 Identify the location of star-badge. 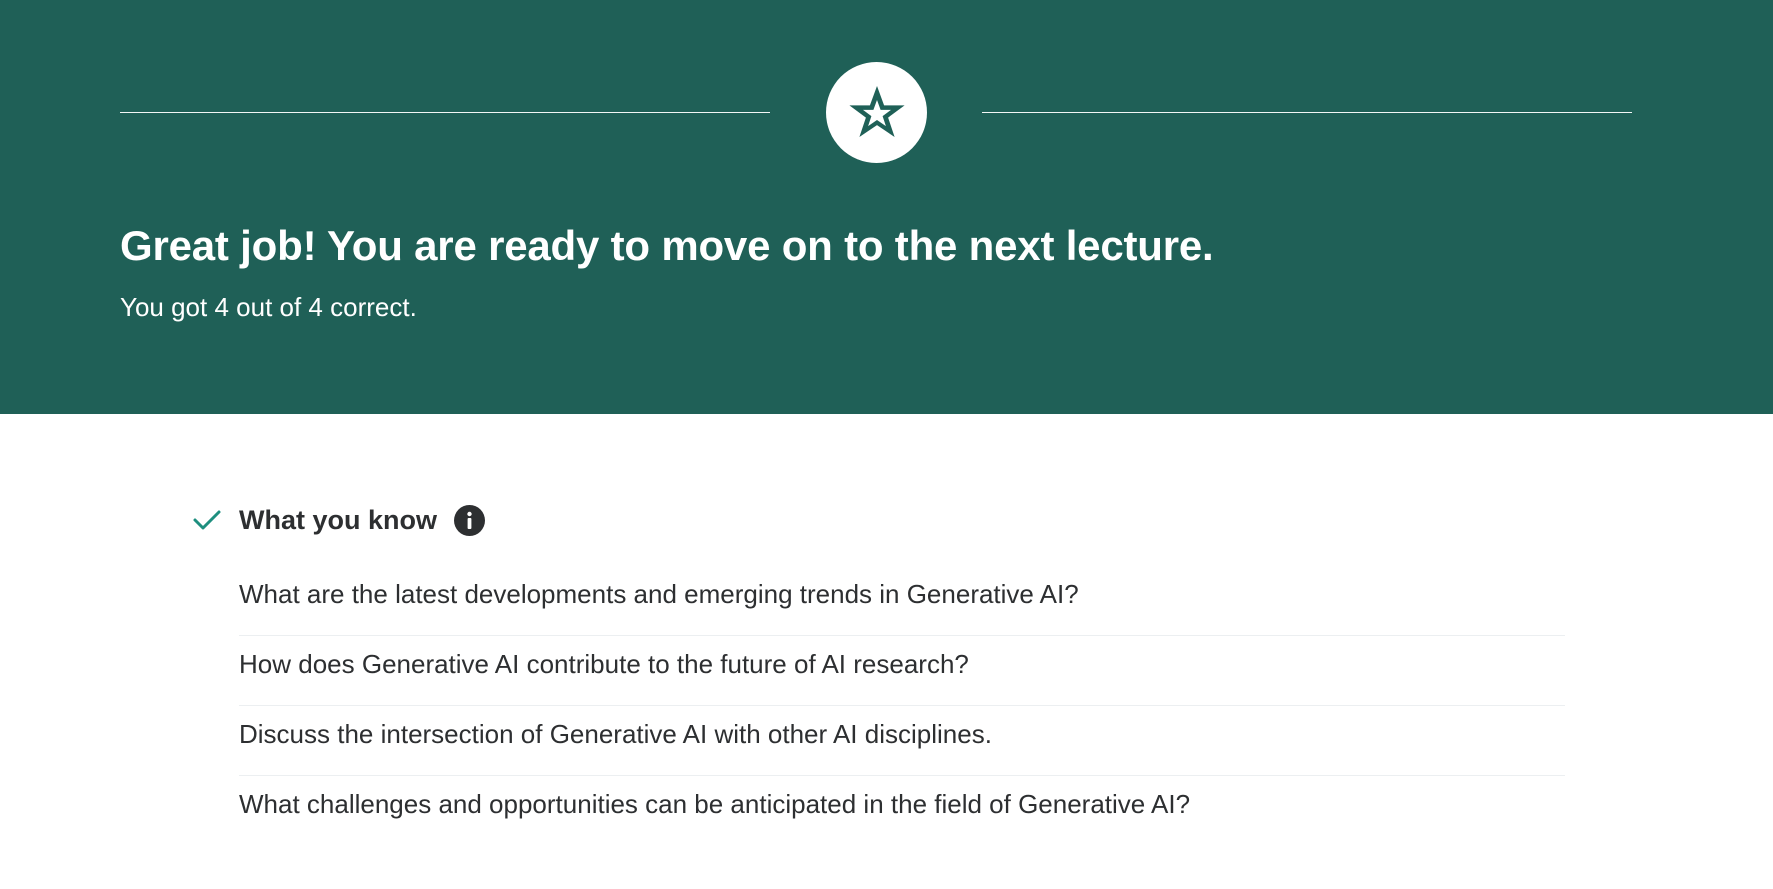
(876, 112).